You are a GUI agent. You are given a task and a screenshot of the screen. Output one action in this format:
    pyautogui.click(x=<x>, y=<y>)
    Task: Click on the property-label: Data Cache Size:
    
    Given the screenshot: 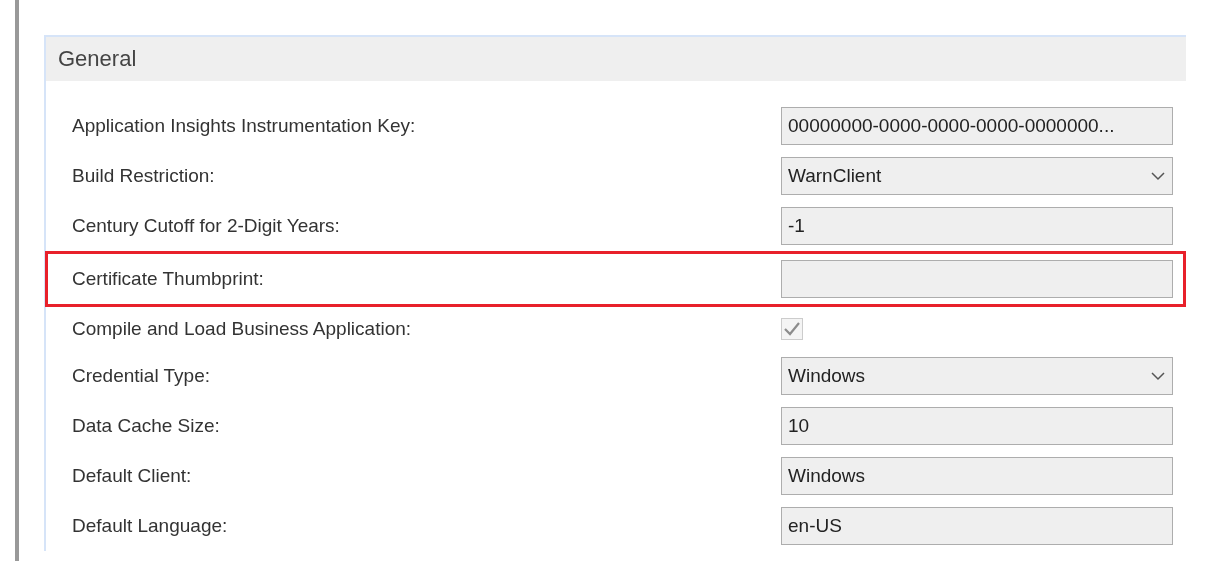 What is the action you would take?
    pyautogui.click(x=146, y=426)
    